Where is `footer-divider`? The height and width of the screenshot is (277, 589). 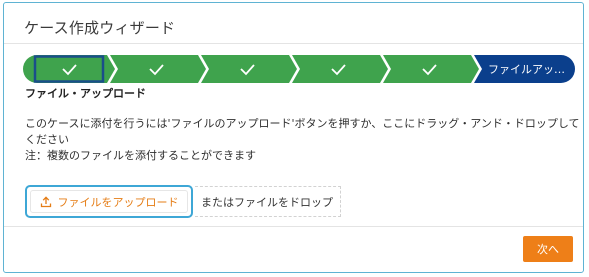
footer-divider is located at coordinates (293, 226).